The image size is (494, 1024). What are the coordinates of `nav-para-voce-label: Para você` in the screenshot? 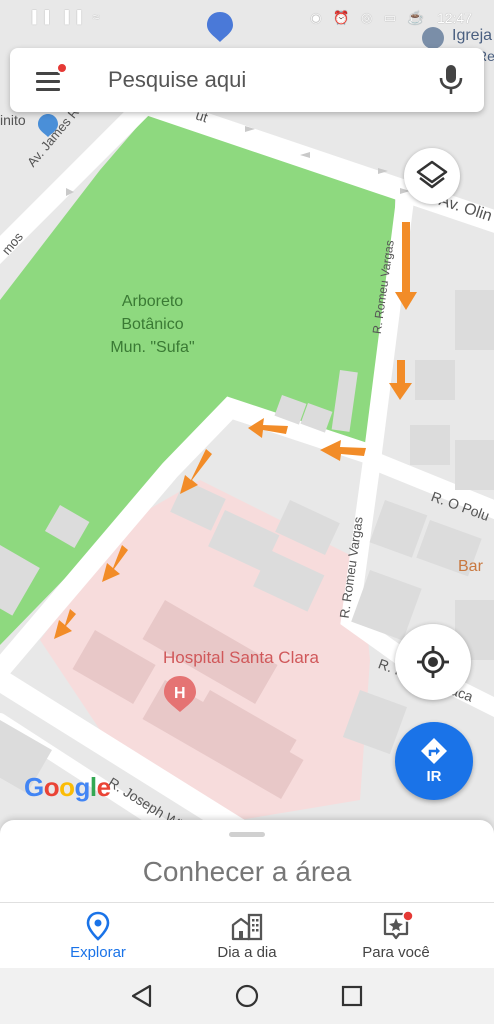 It's located at (396, 952).